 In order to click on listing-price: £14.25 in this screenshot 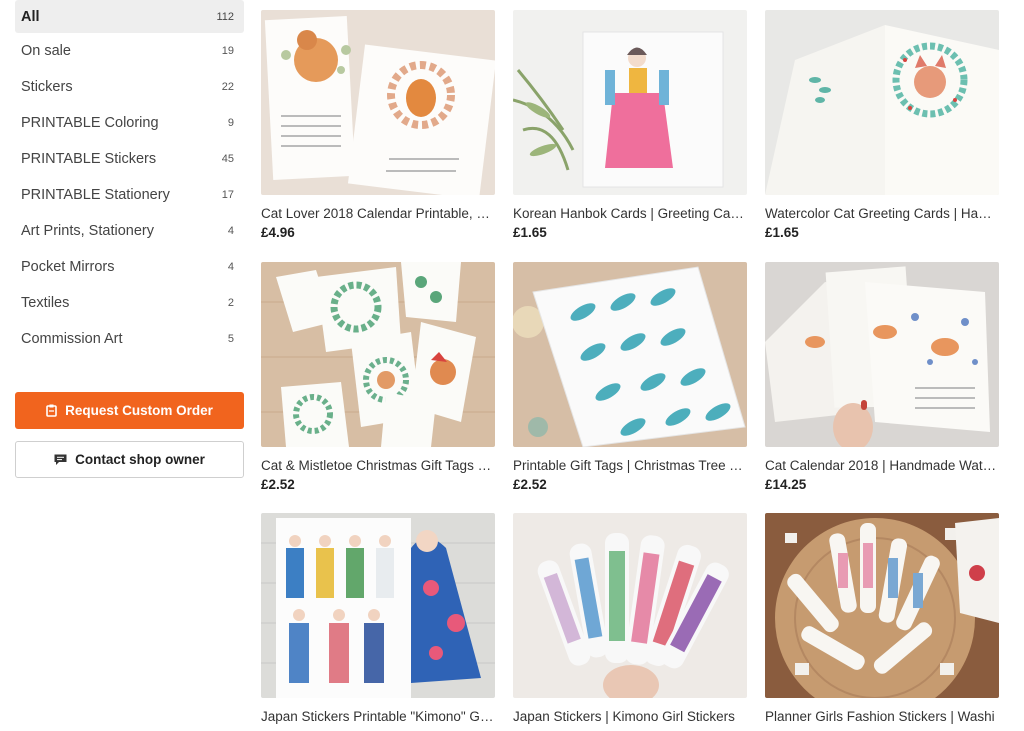, I will do `click(786, 484)`.